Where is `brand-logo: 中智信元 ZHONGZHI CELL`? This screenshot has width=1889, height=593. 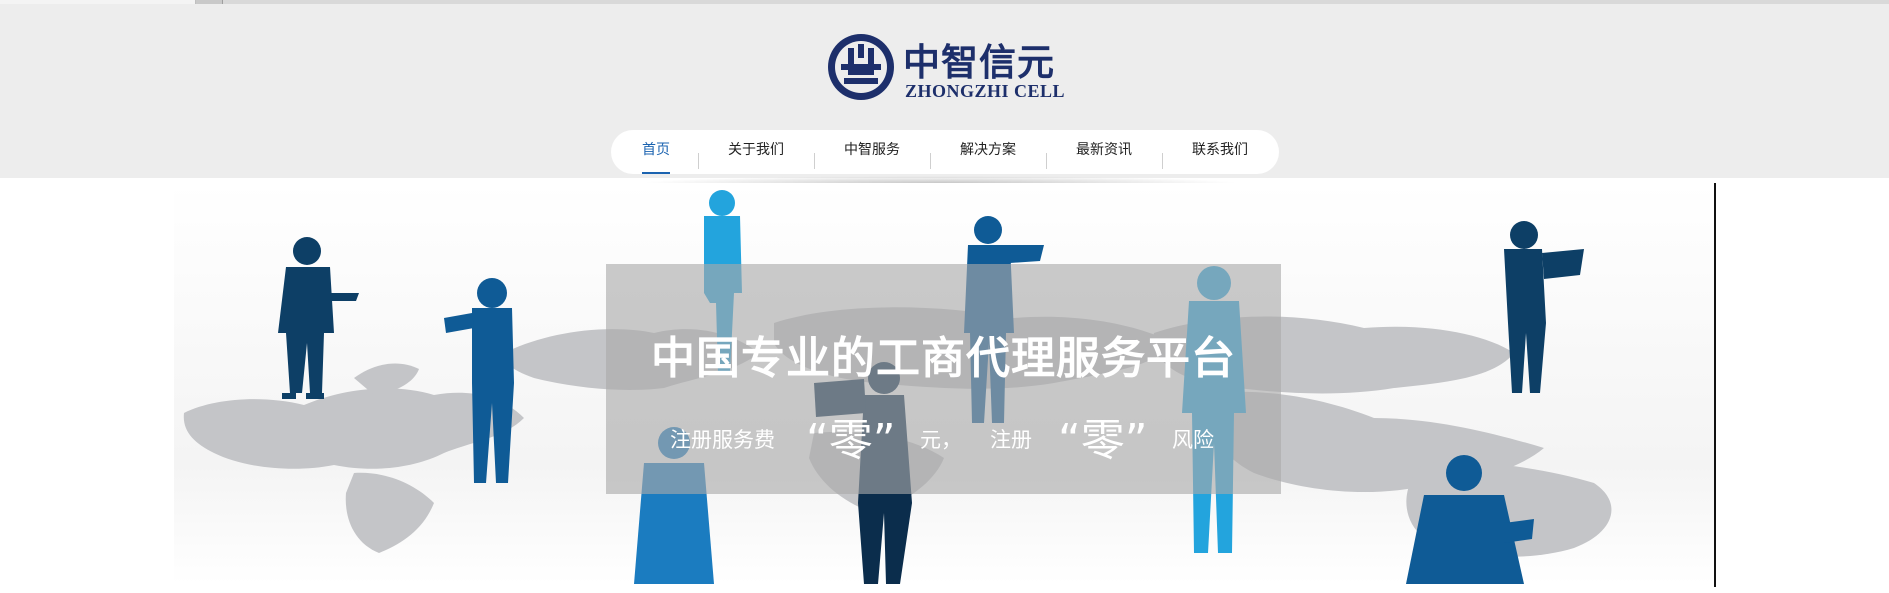 brand-logo: 中智信元 ZHONGZHI CELL is located at coordinates (946, 68).